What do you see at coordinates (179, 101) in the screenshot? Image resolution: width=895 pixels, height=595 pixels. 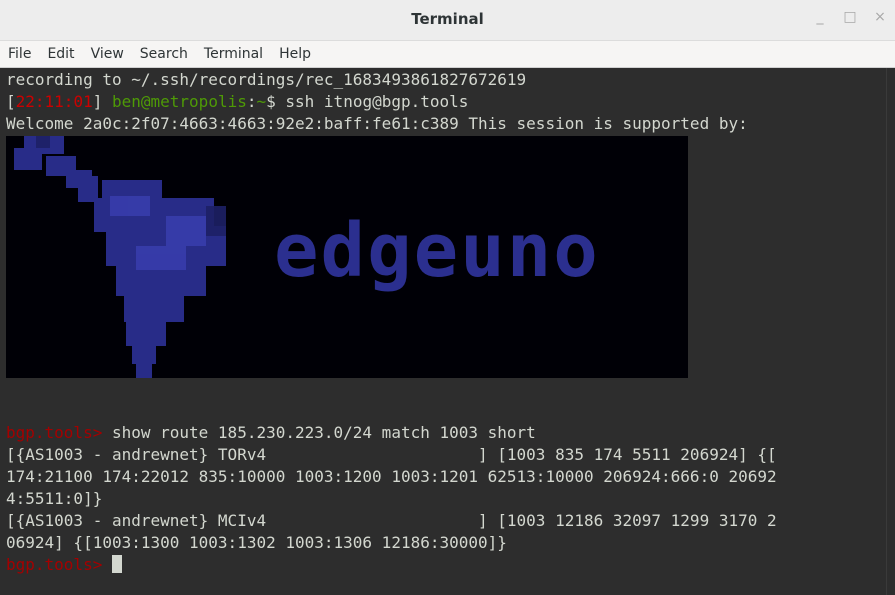 I see `prompt-user-host: ben@metropolis` at bounding box center [179, 101].